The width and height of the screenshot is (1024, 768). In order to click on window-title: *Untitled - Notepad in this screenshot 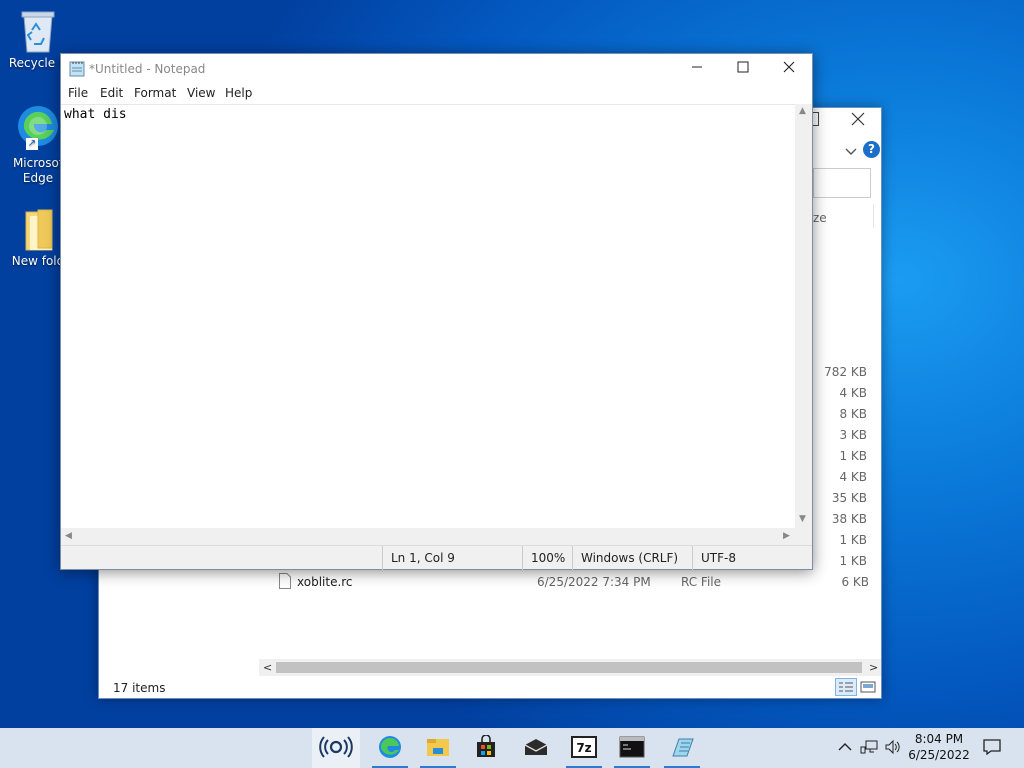, I will do `click(147, 69)`.